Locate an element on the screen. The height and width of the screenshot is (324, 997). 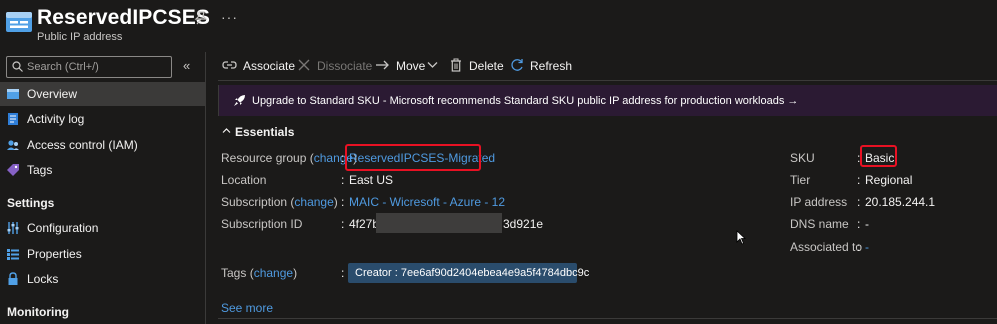
search-icon is located at coordinates (17, 66).